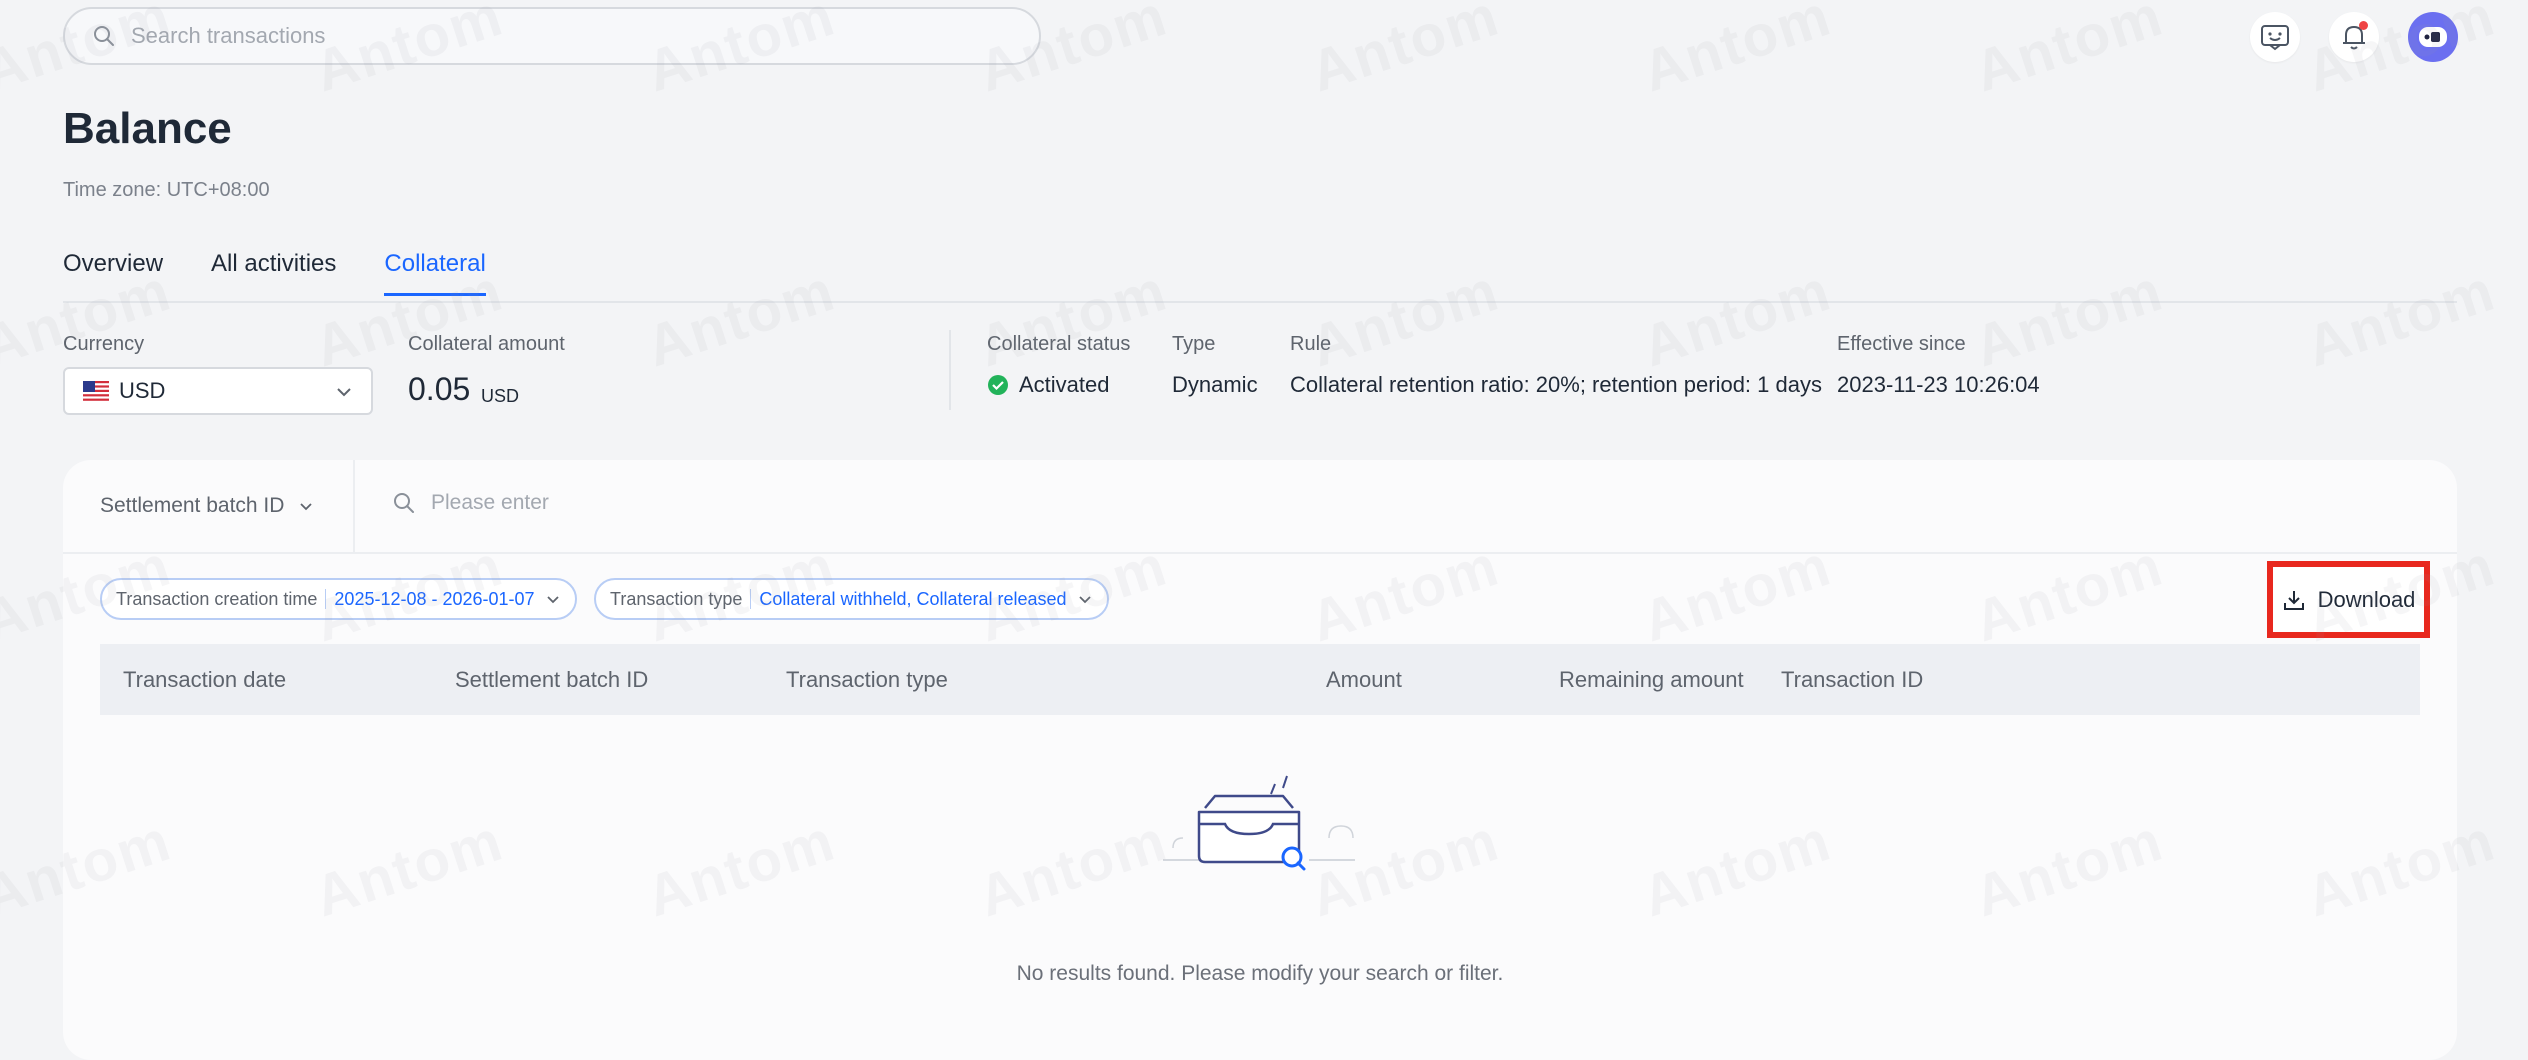 The width and height of the screenshot is (2528, 1060). Describe the element at coordinates (998, 385) in the screenshot. I see `check-circle-icon` at that location.